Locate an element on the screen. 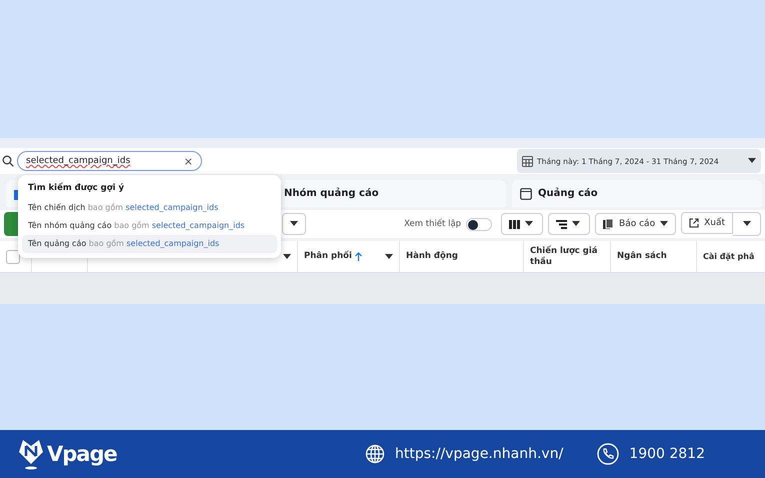 This screenshot has height=478, width=765. search-field: selected_campaign_ids × is located at coordinates (109, 161).